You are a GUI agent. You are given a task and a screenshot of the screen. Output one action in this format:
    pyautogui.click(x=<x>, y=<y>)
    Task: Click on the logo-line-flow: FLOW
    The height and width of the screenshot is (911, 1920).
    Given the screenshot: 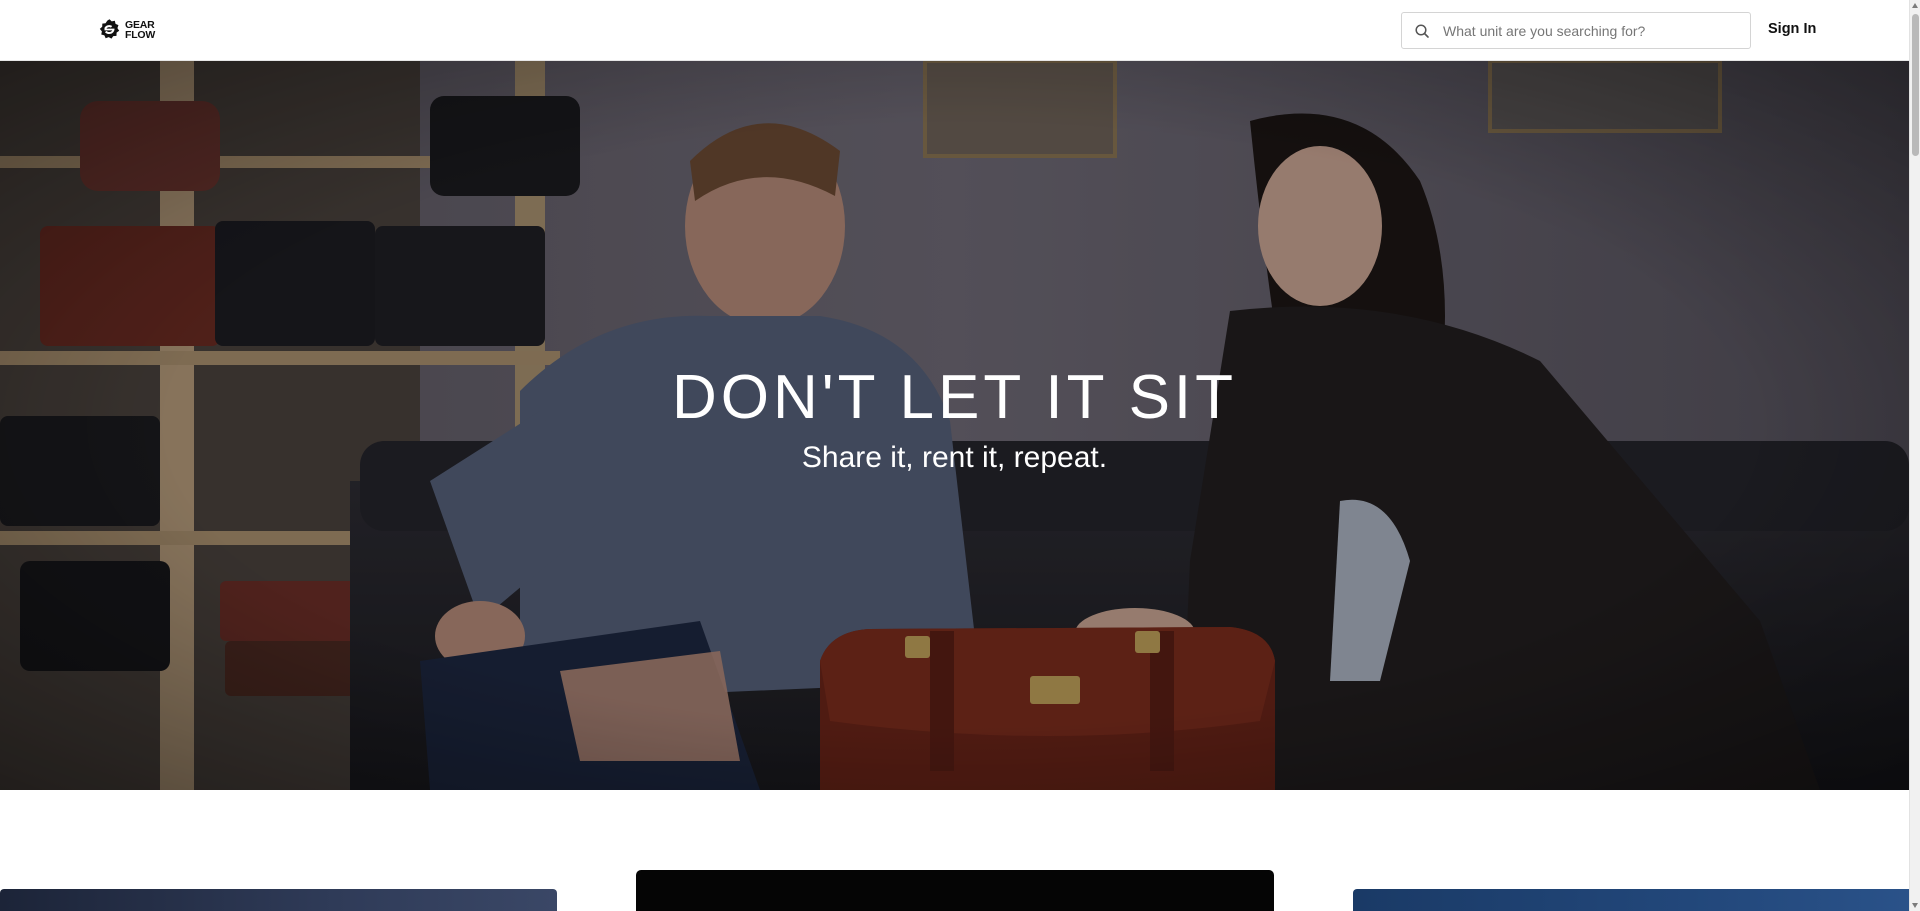 What is the action you would take?
    pyautogui.click(x=140, y=34)
    